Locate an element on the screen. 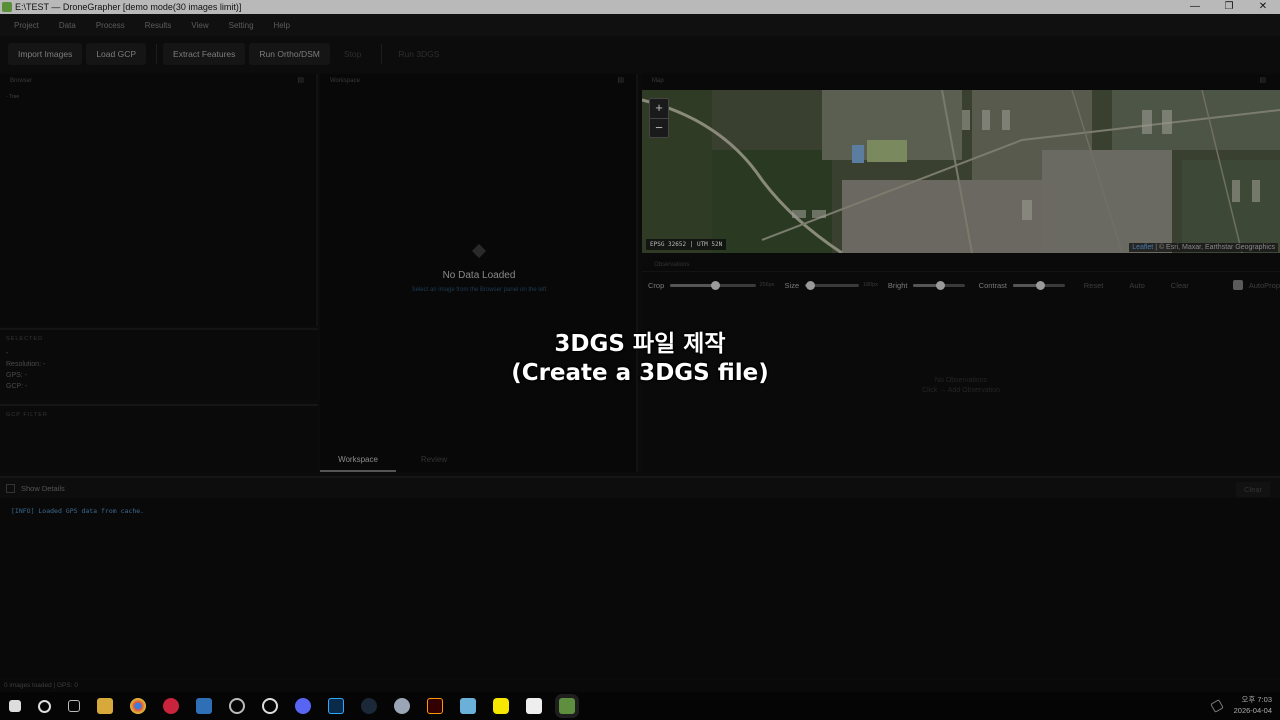  close-button: ✕ is located at coordinates (1263, 7).